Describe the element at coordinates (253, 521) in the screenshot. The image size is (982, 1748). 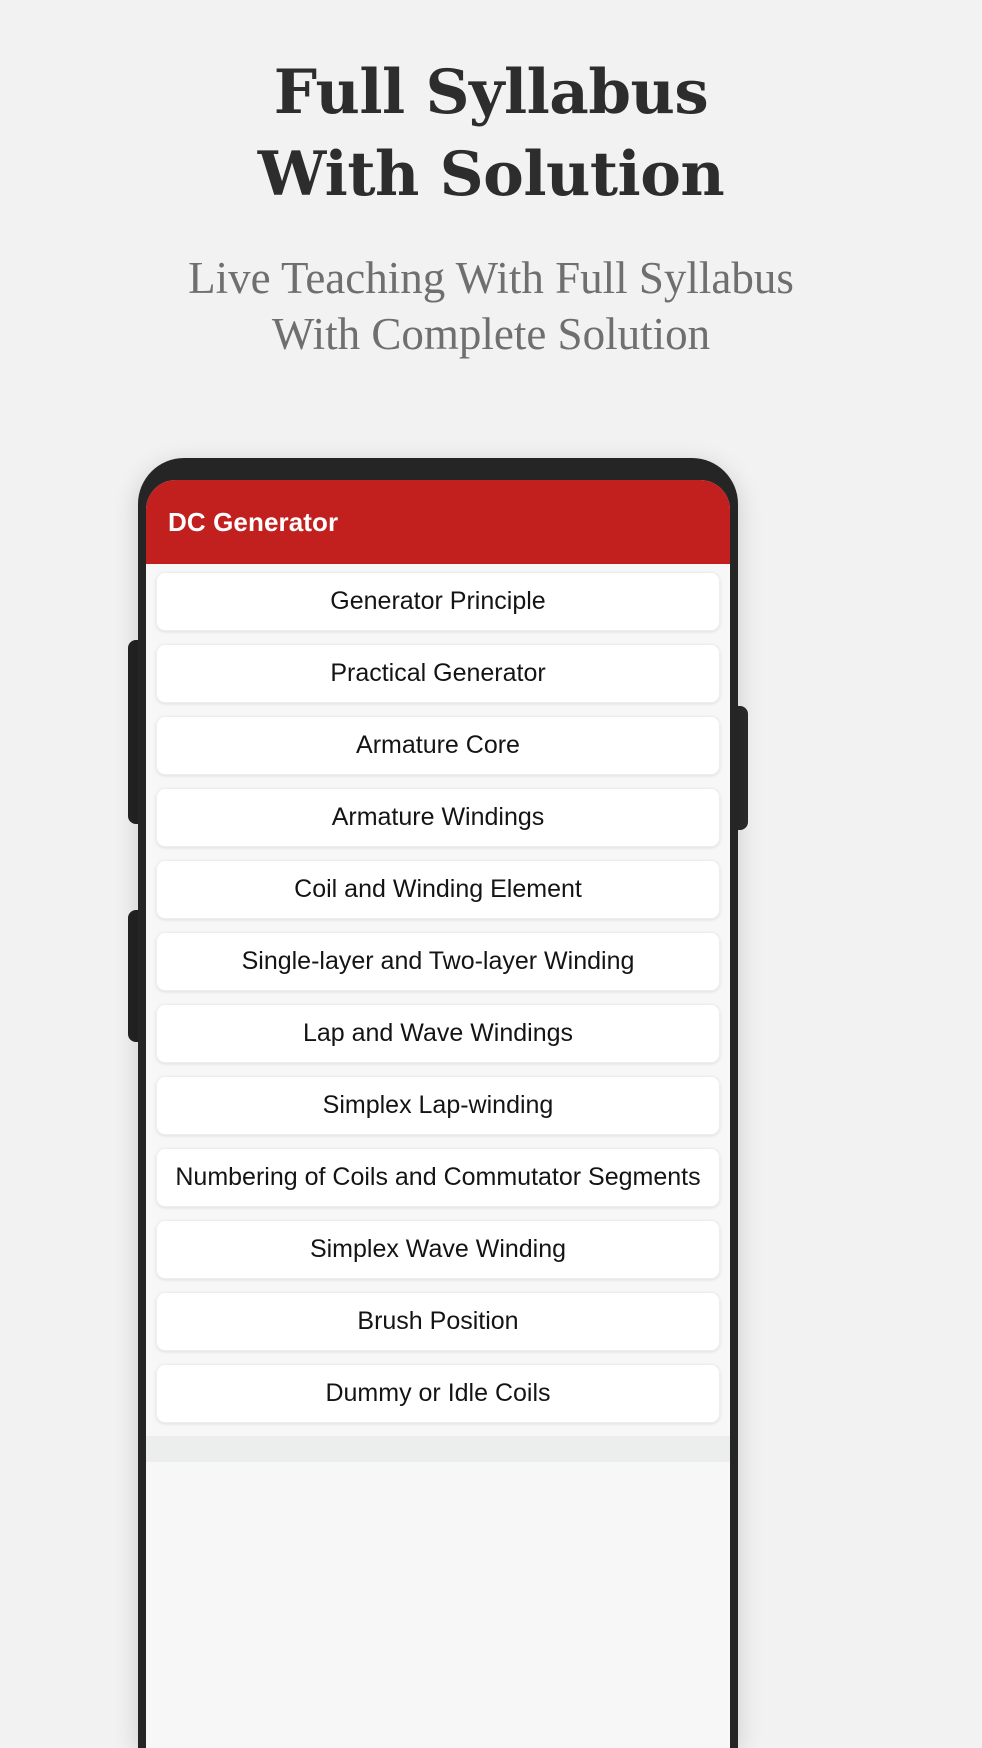
I see `app-bar-title: DC Generator` at that location.